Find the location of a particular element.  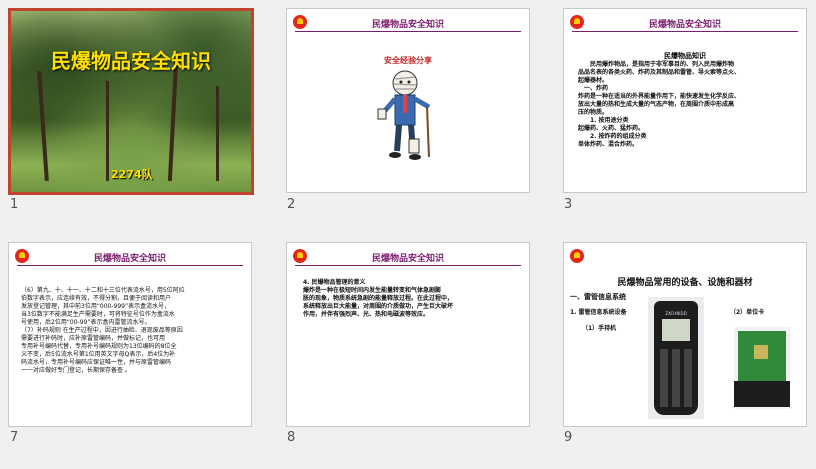

slide-number-3: 3 is located at coordinates (568, 204).